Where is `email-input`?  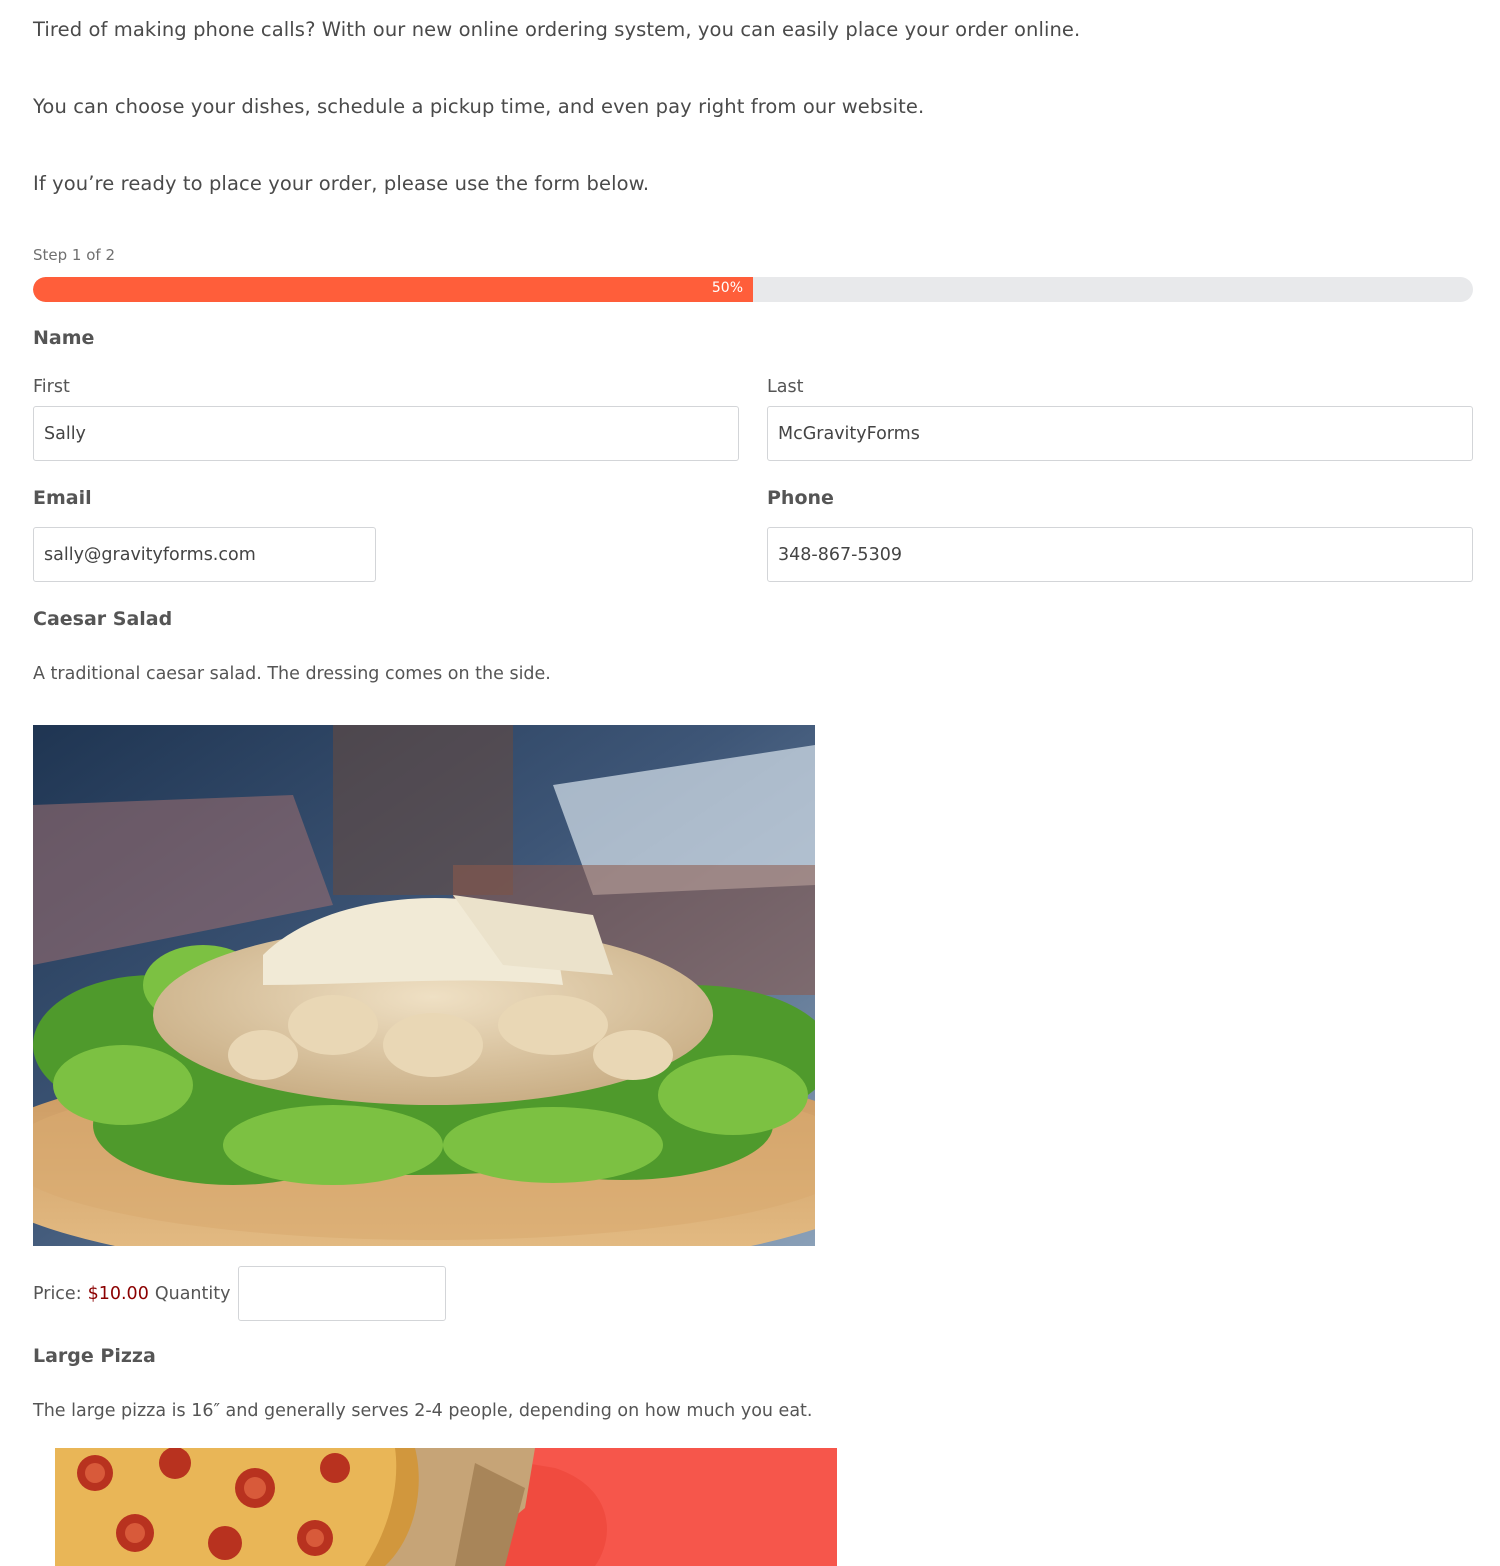 email-input is located at coordinates (204, 554).